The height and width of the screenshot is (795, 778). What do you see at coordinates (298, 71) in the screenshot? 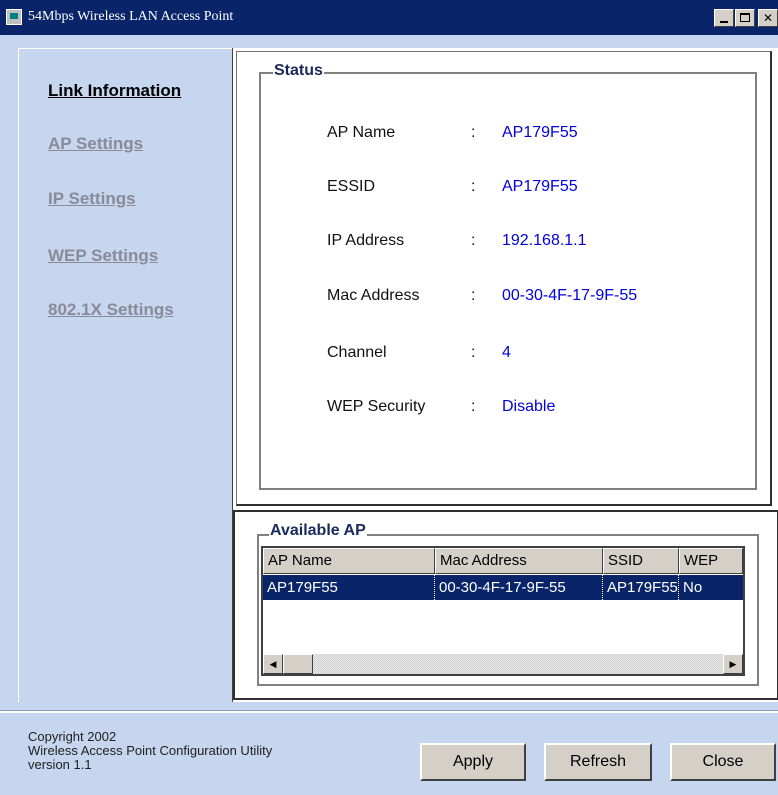
I see `status-group-title: Status` at bounding box center [298, 71].